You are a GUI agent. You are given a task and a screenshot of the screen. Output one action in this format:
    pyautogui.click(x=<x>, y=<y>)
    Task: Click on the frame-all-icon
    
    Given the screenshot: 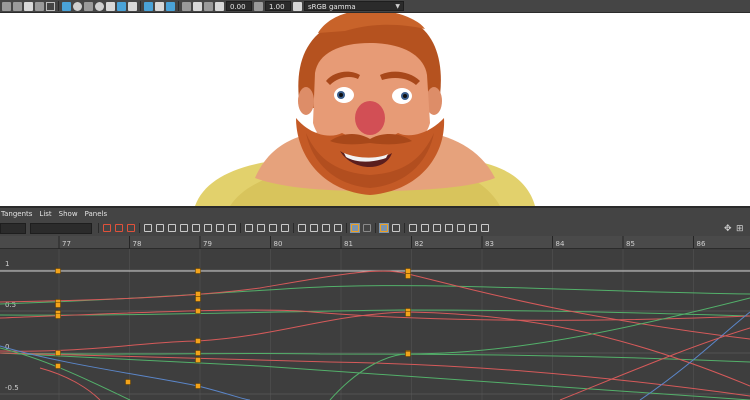 What is the action you would take?
    pyautogui.click(x=131, y=228)
    